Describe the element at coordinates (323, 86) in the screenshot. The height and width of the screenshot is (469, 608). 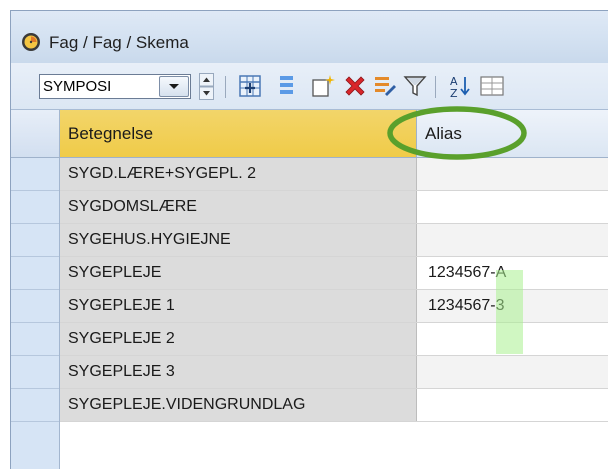
I see `new-item-icon` at that location.